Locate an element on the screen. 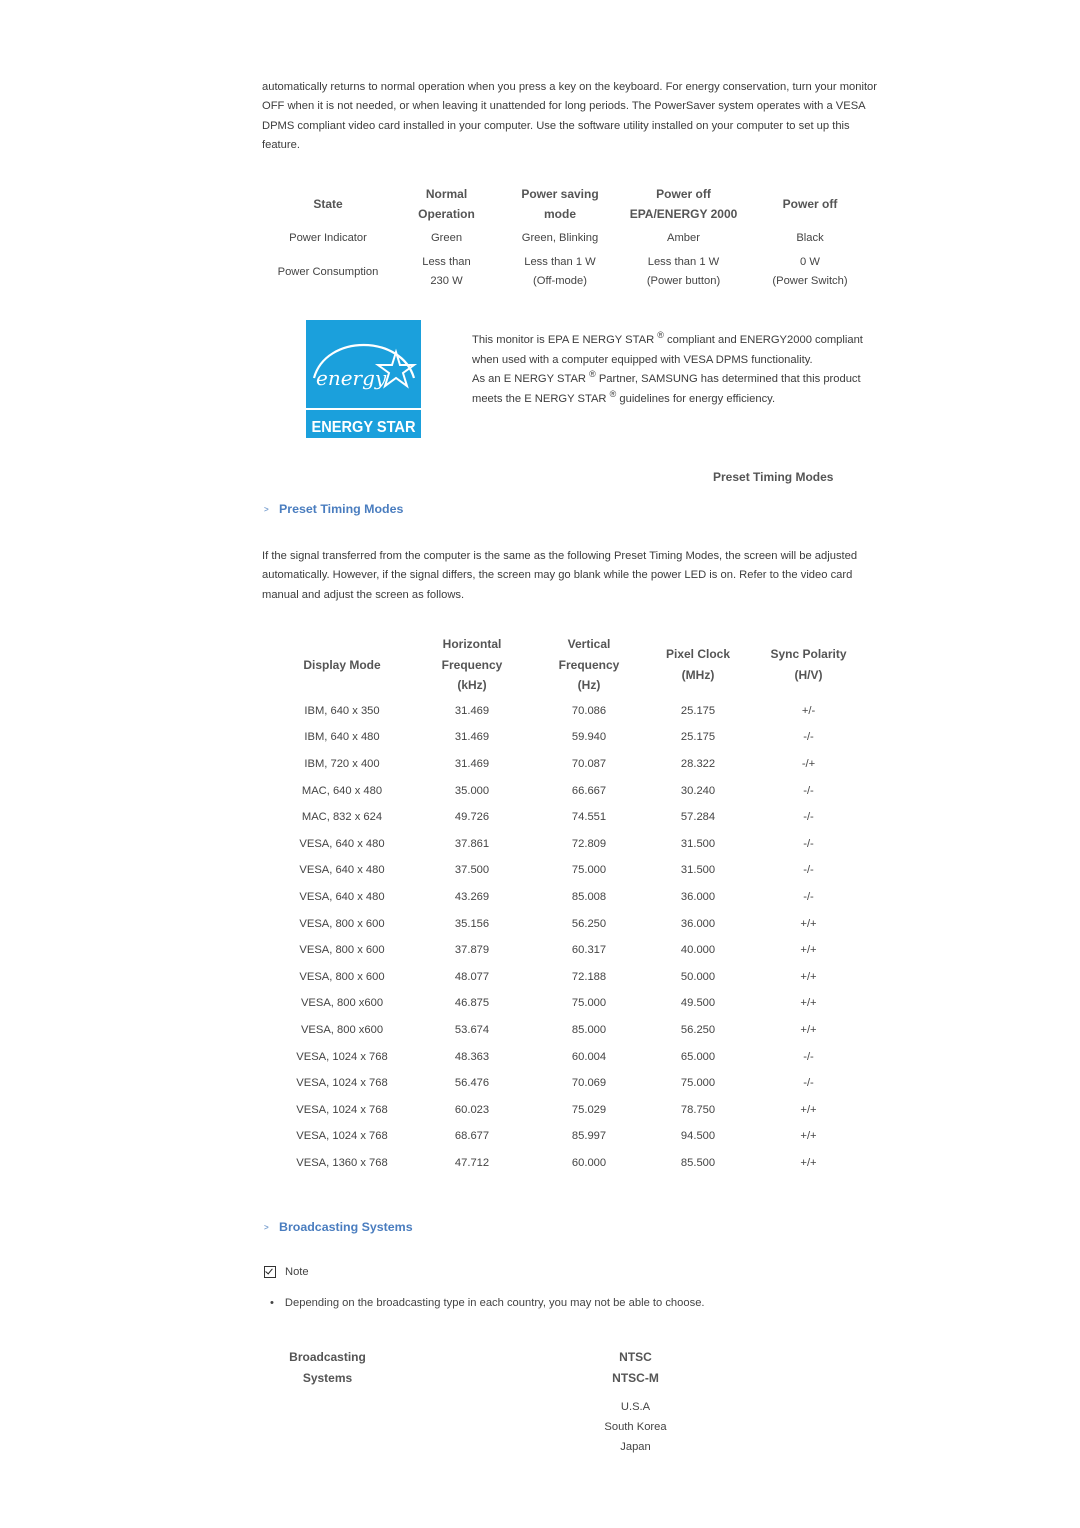  timing-header-cell: Pixel Clock (MHz) is located at coordinates (698, 665).